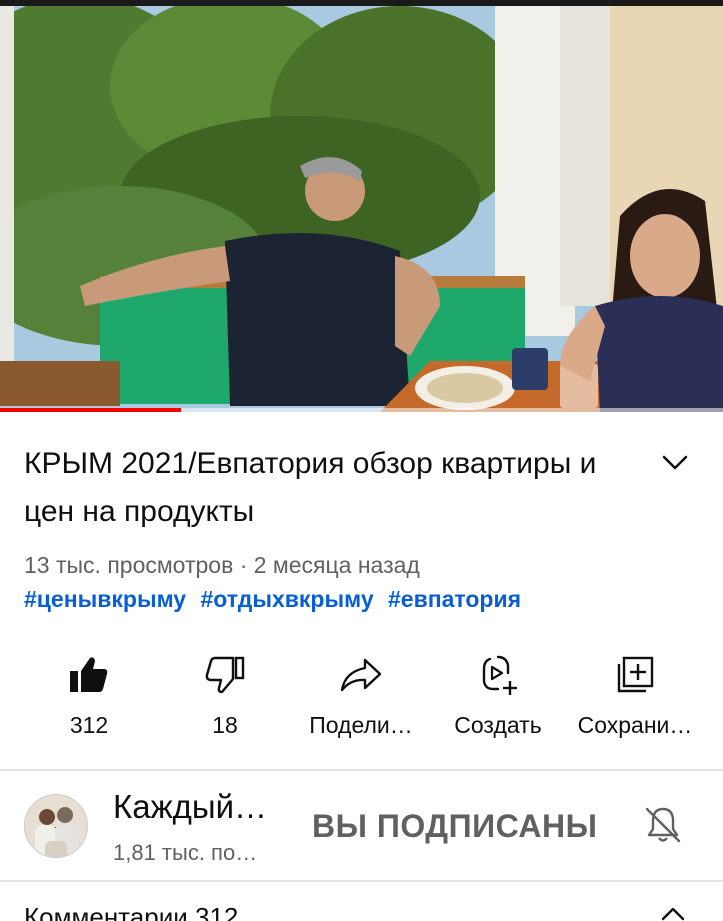 This screenshot has width=723, height=921. Describe the element at coordinates (105, 599) in the screenshot. I see `hashtag-link: #ценывкрыму` at that location.